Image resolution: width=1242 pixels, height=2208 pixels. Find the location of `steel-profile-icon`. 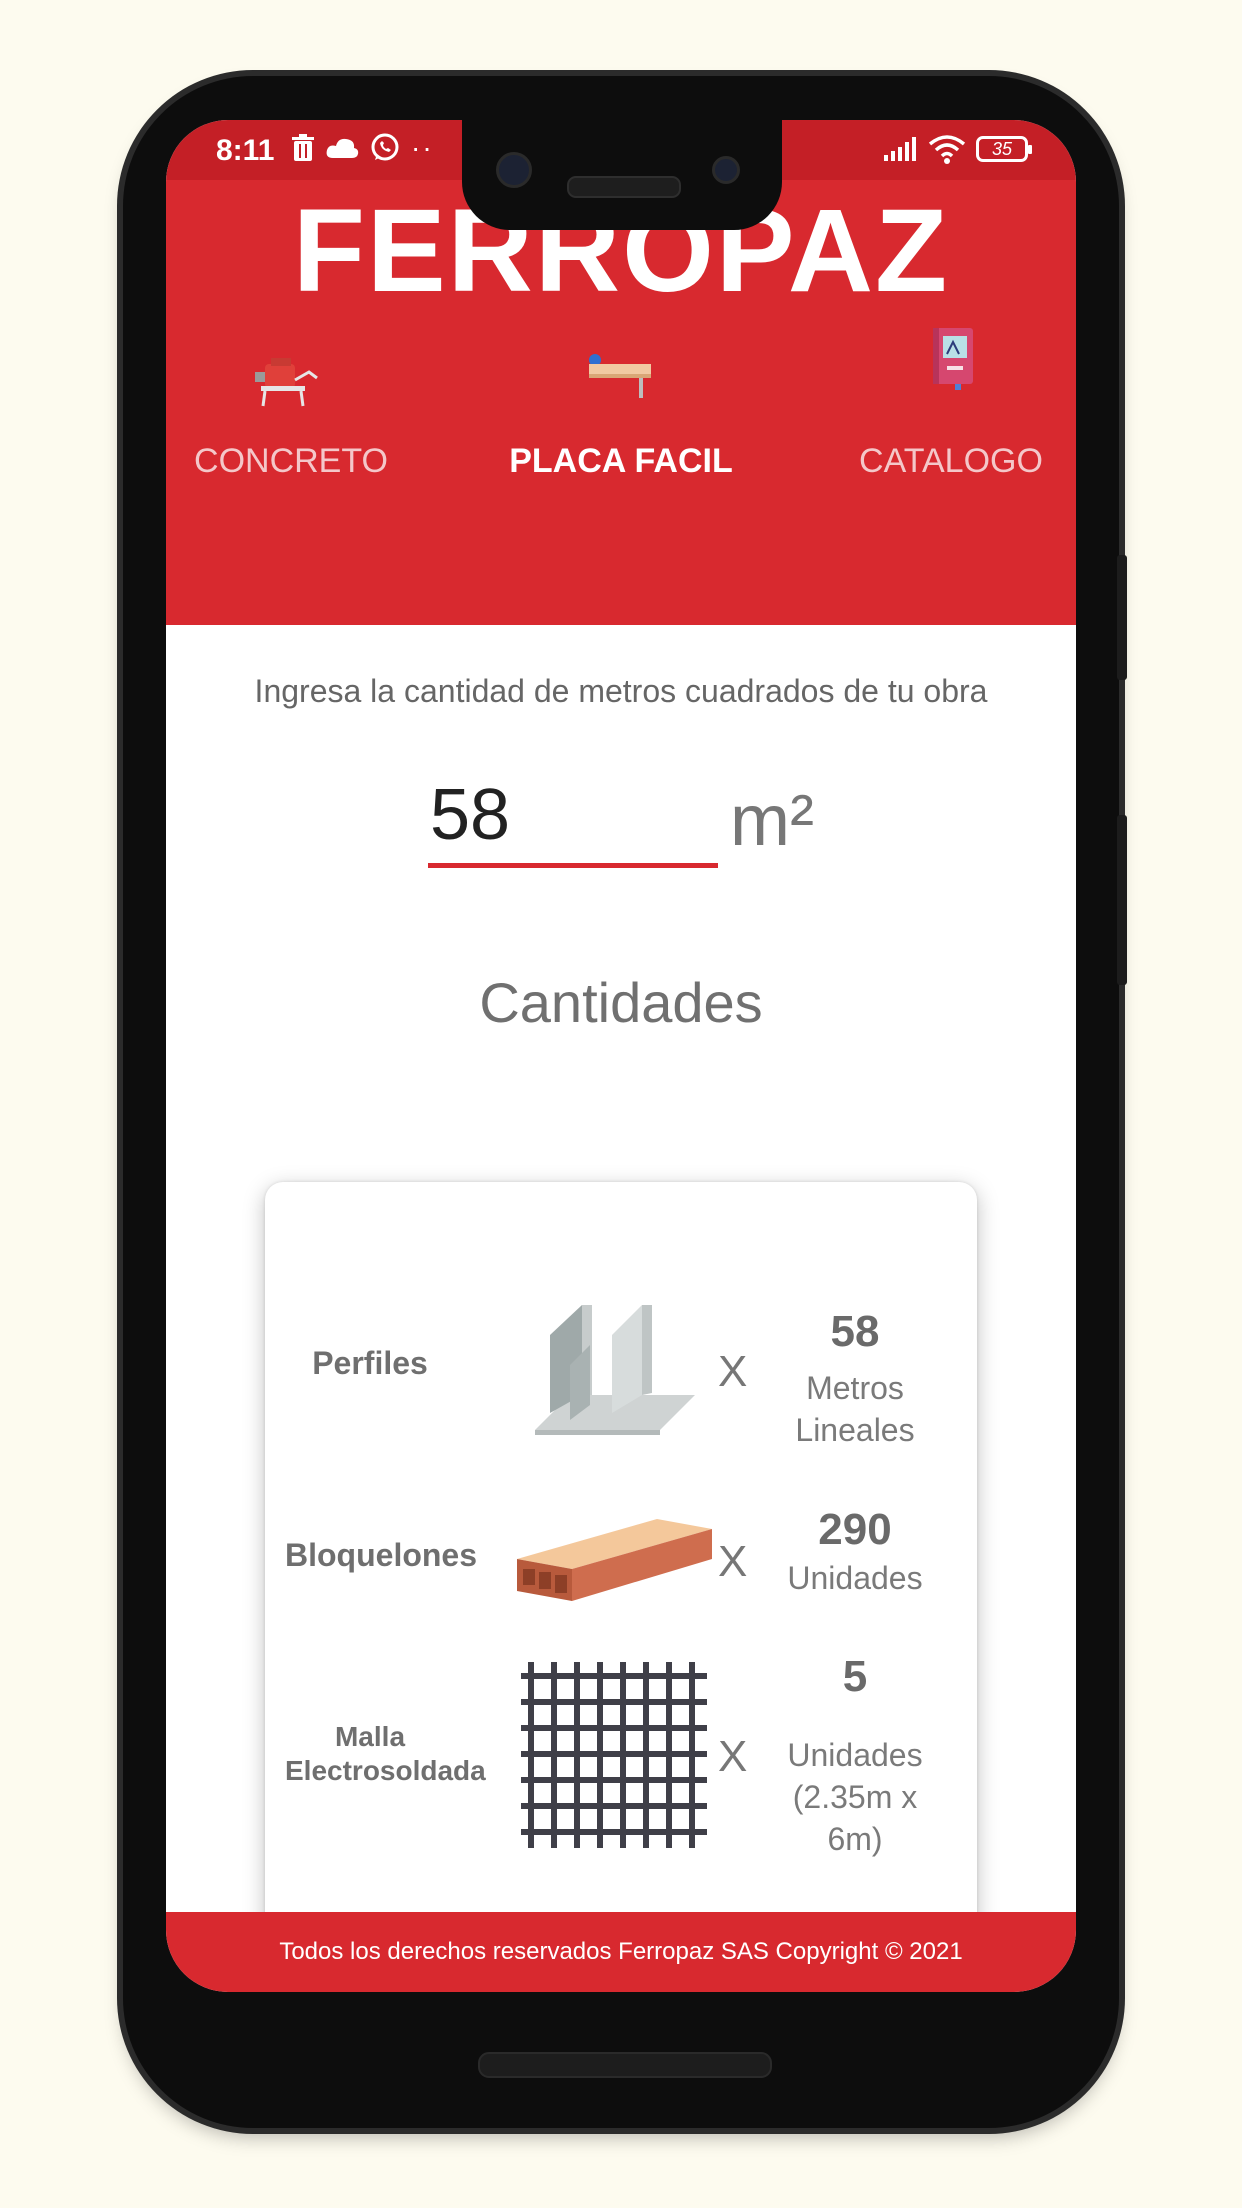

steel-profile-icon is located at coordinates (615, 1370).